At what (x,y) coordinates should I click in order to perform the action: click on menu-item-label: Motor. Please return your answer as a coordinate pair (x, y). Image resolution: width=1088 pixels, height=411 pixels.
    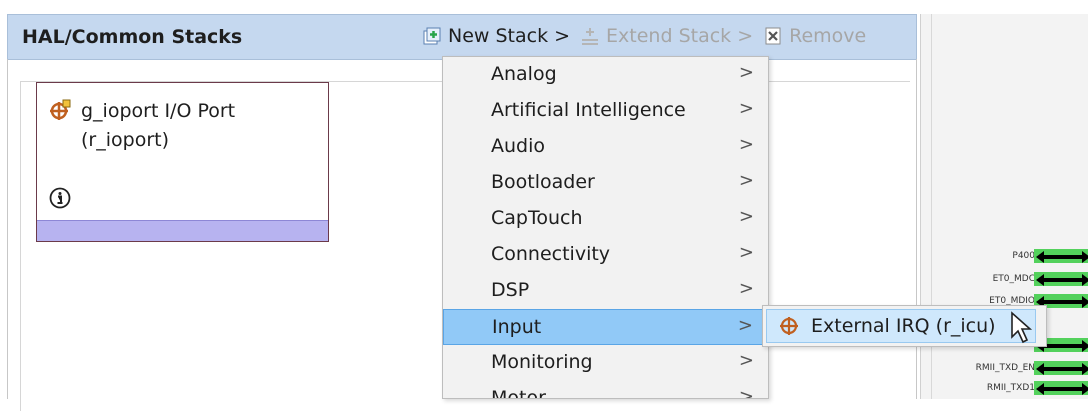
    Looking at the image, I should click on (518, 393).